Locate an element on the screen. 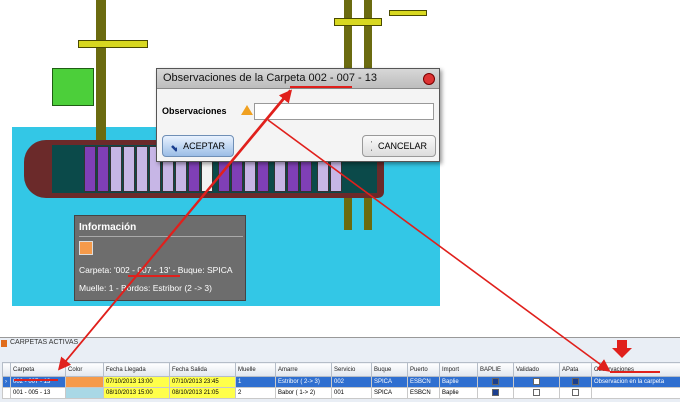  column-header: Import is located at coordinates (458, 369).